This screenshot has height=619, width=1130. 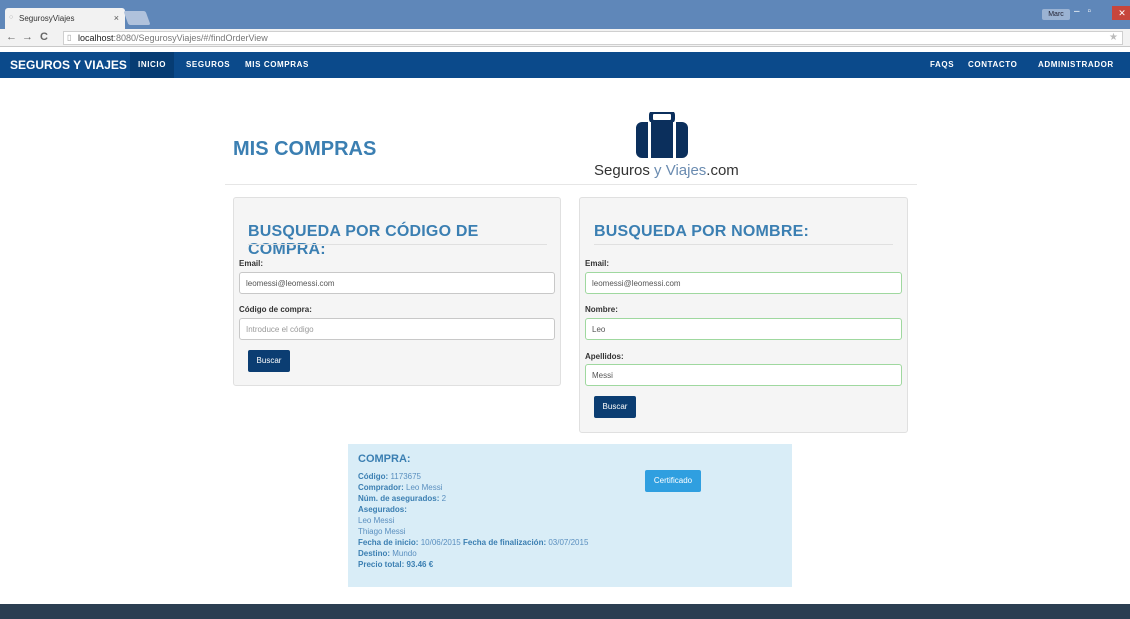 What do you see at coordinates (565, 611) in the screenshot?
I see `page-footer` at bounding box center [565, 611].